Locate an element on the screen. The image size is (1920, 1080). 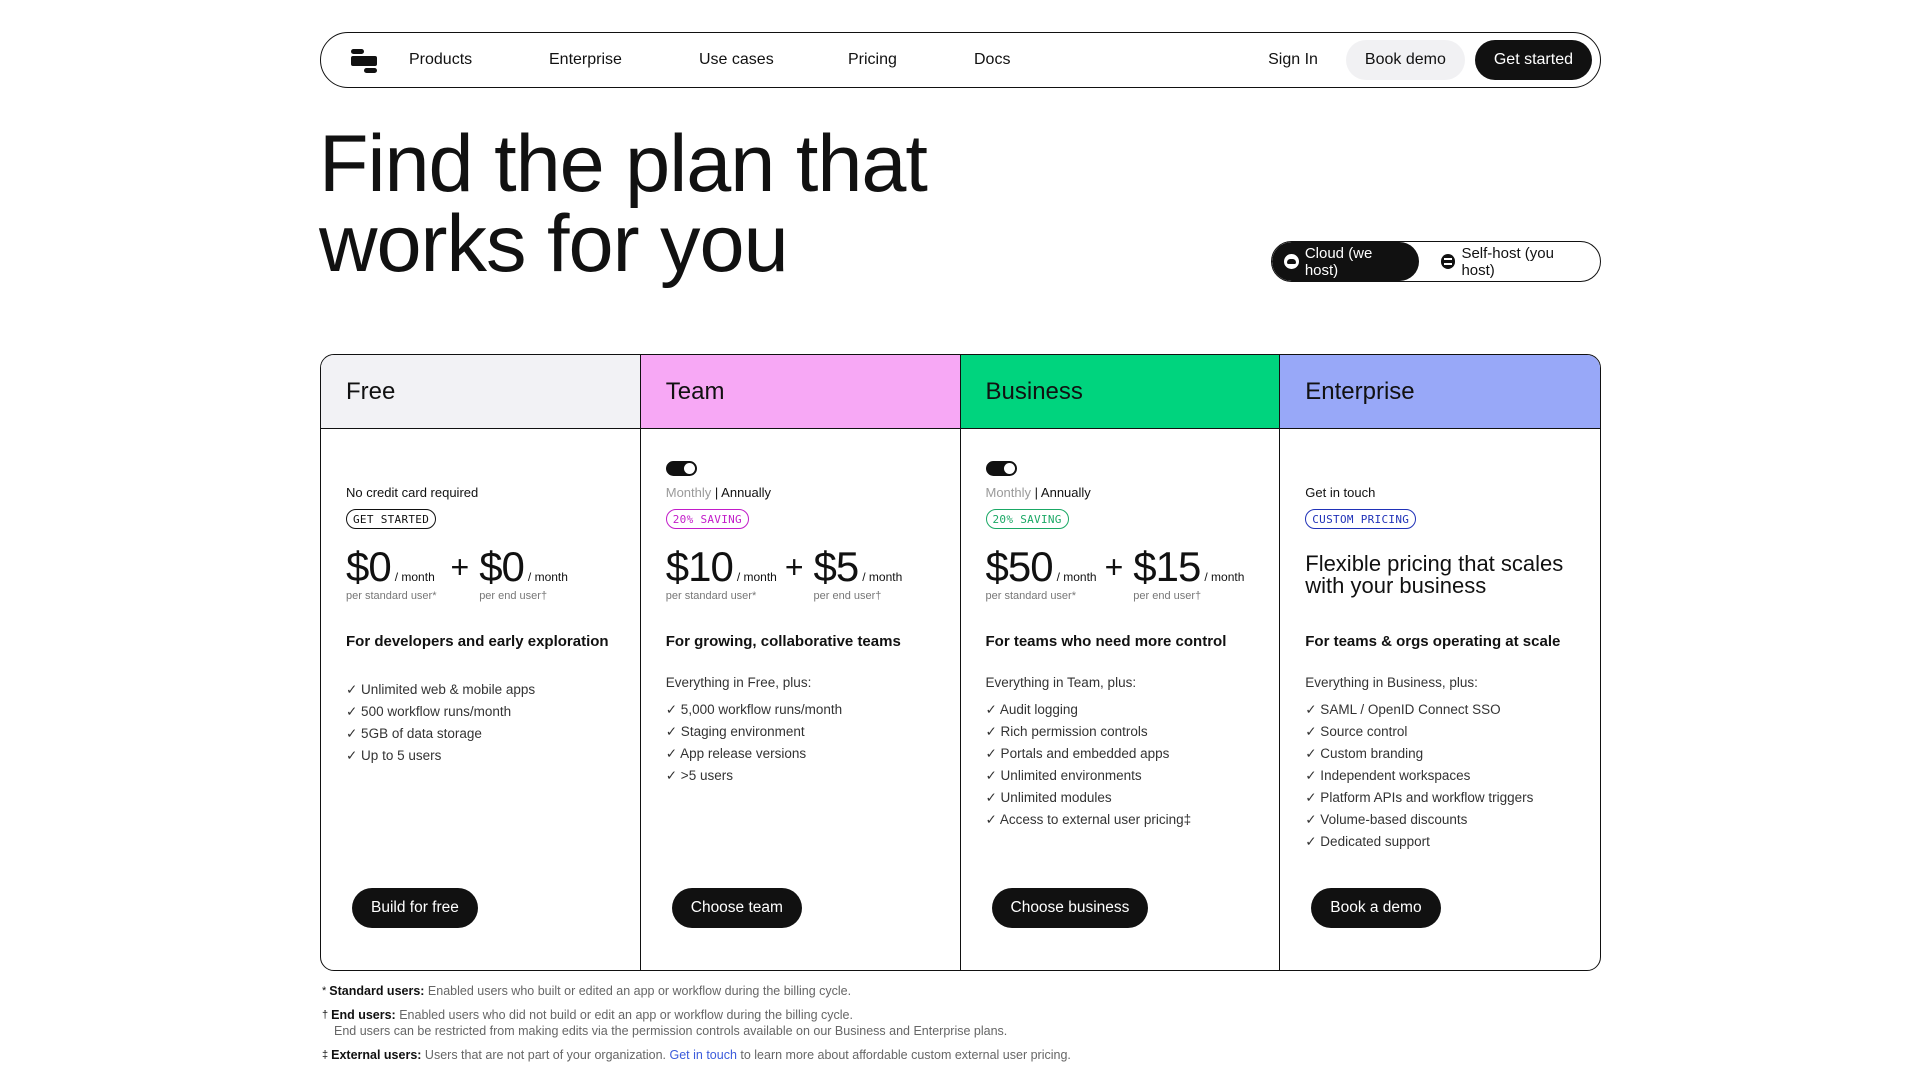
footnote-term: Standard users: is located at coordinates (377, 991).